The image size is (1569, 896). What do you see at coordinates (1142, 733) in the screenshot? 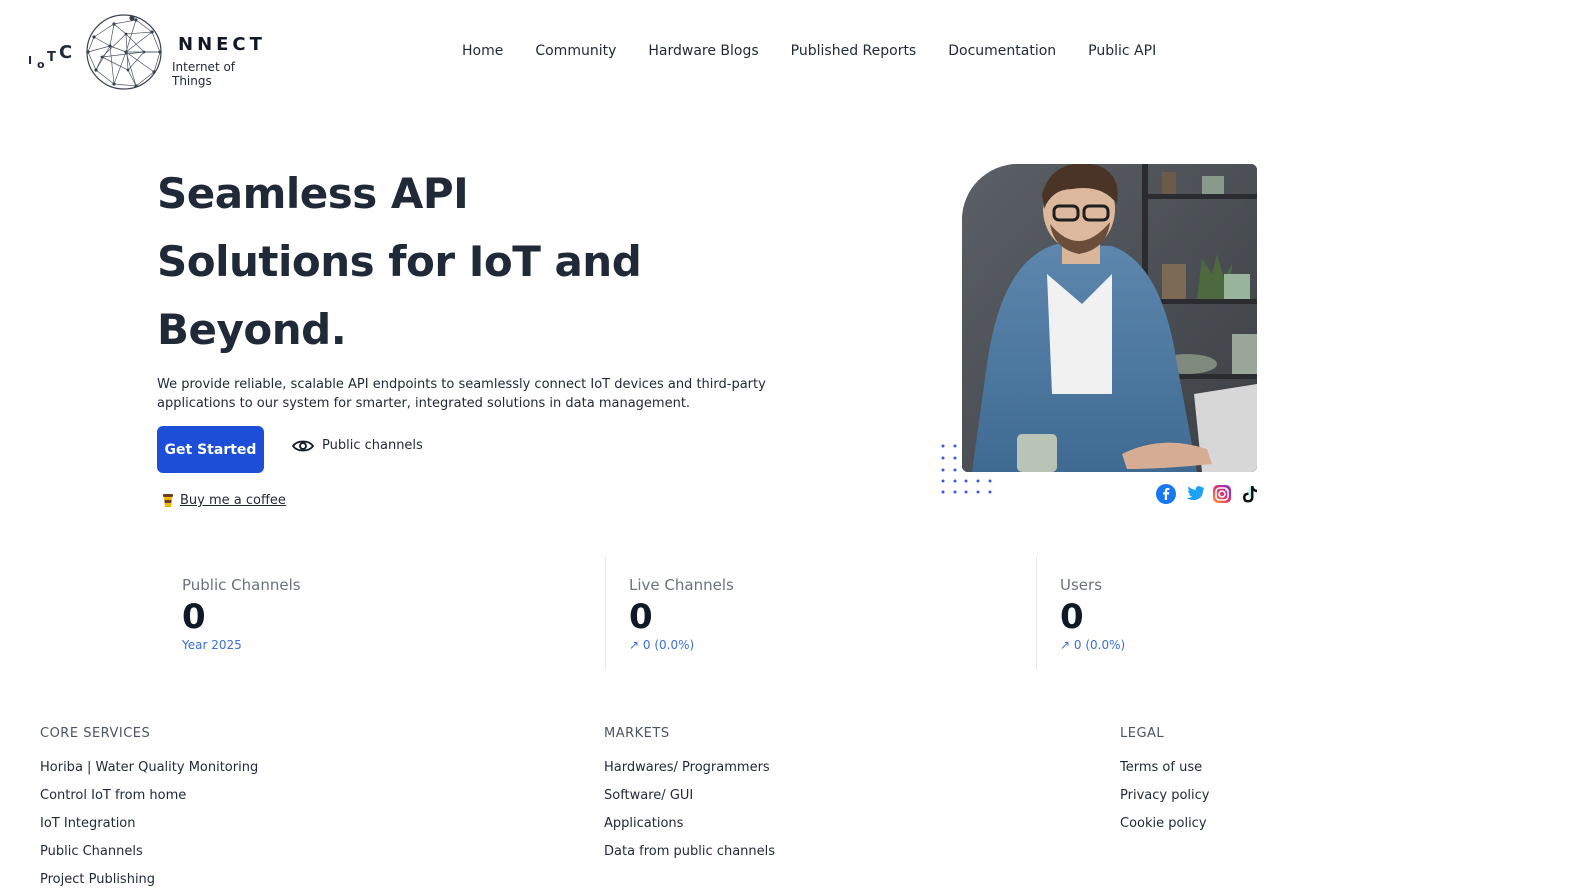
I see `footer-heading: LEGAL` at bounding box center [1142, 733].